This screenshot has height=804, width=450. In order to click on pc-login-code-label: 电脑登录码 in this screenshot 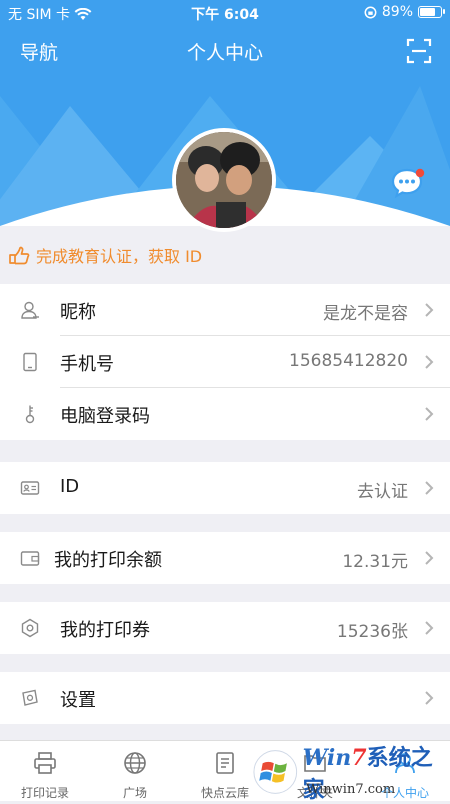, I will do `click(105, 416)`.